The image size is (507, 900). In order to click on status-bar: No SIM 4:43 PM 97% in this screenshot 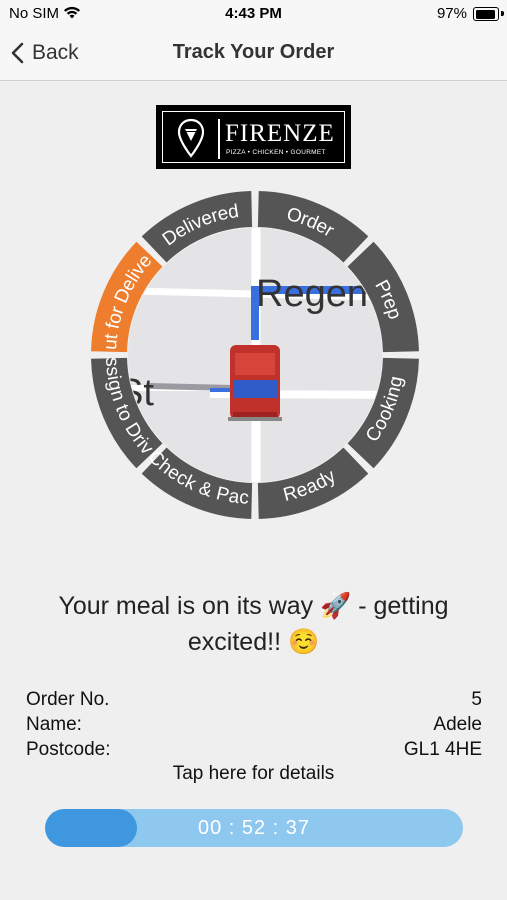, I will do `click(253, 14)`.